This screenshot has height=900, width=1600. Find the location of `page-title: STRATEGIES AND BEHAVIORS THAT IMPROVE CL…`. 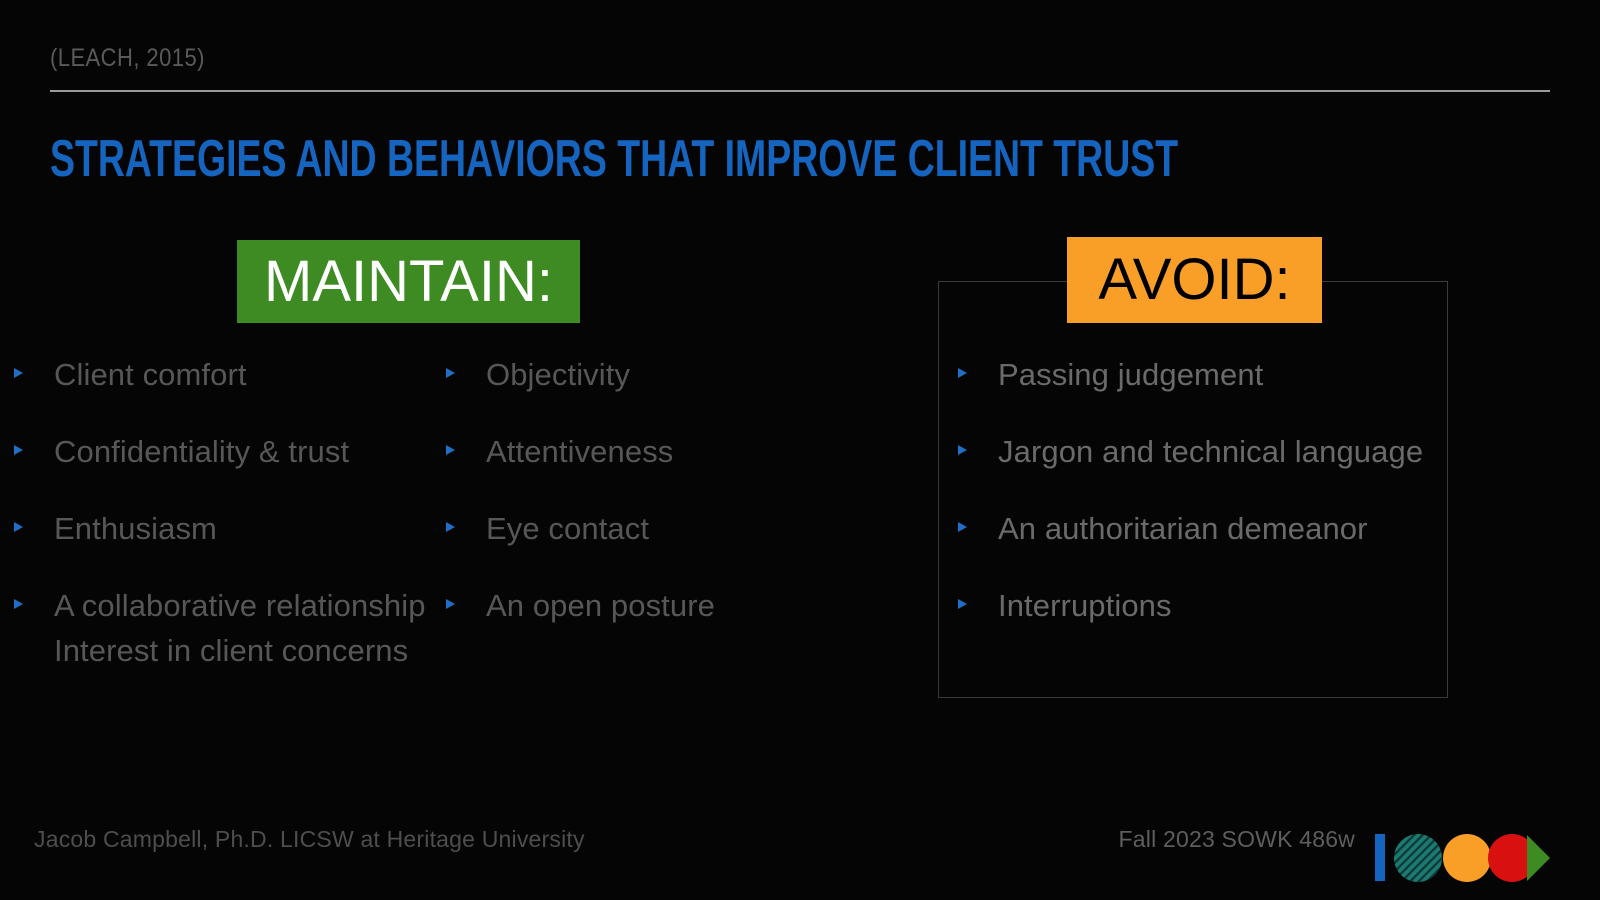

page-title: STRATEGIES AND BEHAVIORS THAT IMPROVE CL… is located at coordinates (614, 159).